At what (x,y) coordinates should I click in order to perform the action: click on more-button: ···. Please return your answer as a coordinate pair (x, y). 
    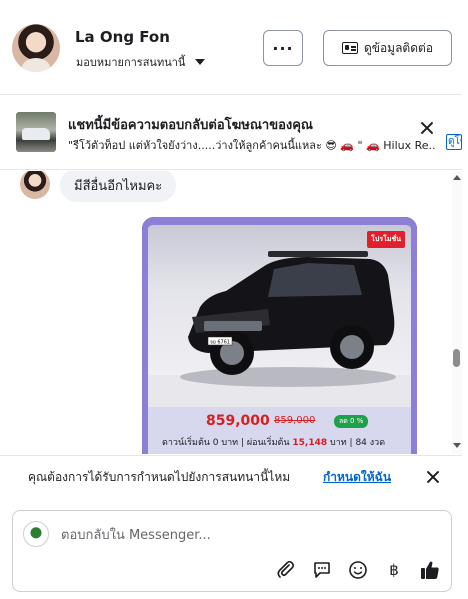
    Looking at the image, I should click on (283, 48).